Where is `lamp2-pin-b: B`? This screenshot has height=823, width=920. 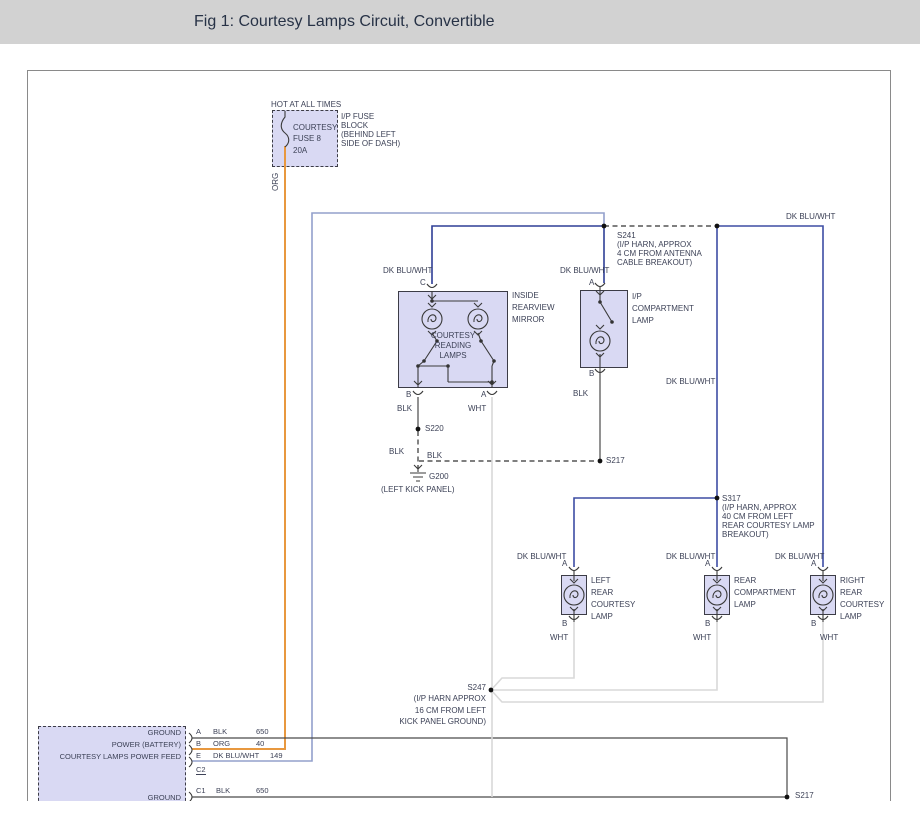
lamp2-pin-b: B is located at coordinates (708, 623).